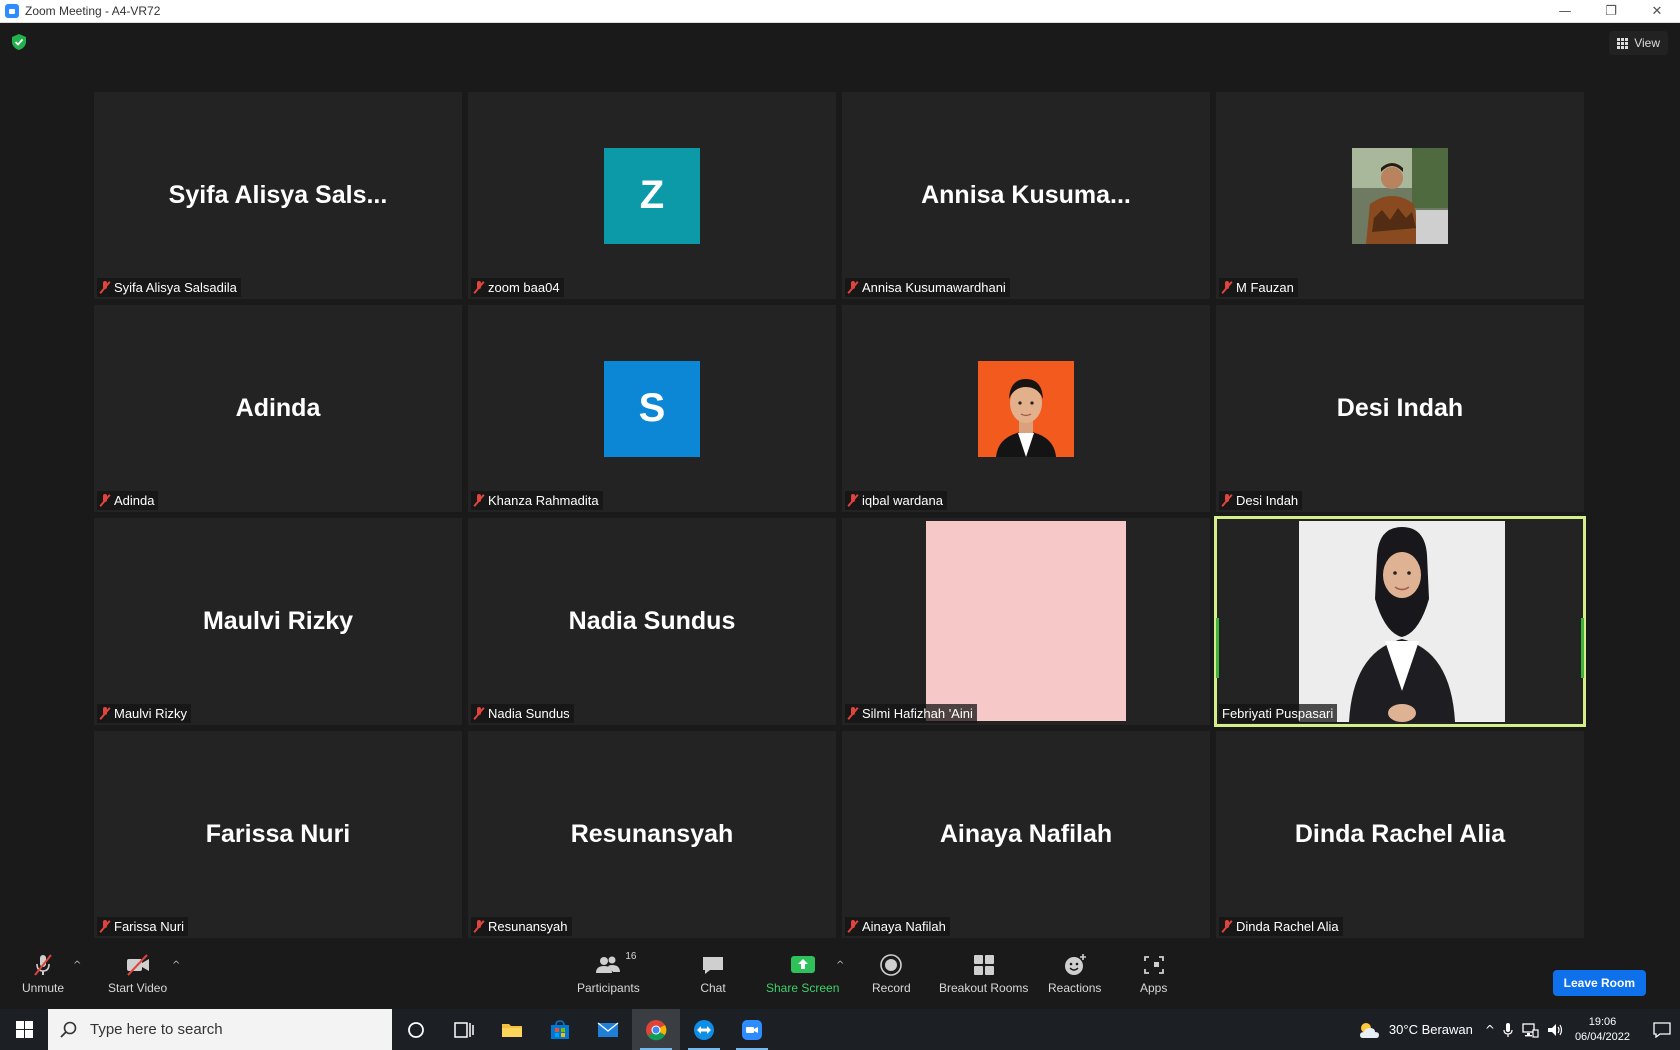 The height and width of the screenshot is (1050, 1680). What do you see at coordinates (1026, 621) in the screenshot?
I see `participant-tile: Silmi Hafizhah 'Aini` at bounding box center [1026, 621].